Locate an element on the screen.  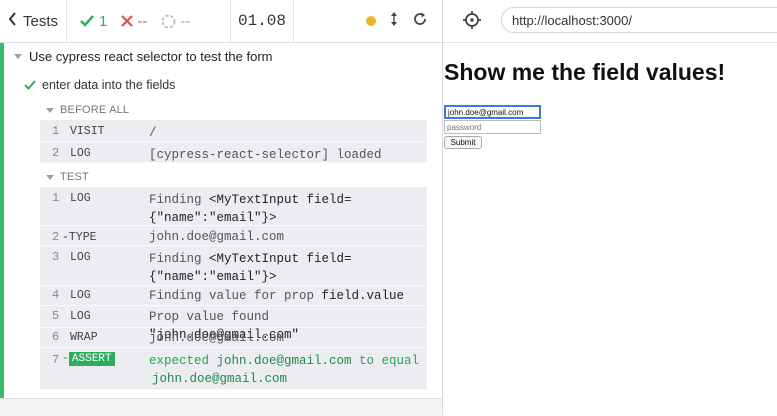
pending-count: -- is located at coordinates (175, 21).